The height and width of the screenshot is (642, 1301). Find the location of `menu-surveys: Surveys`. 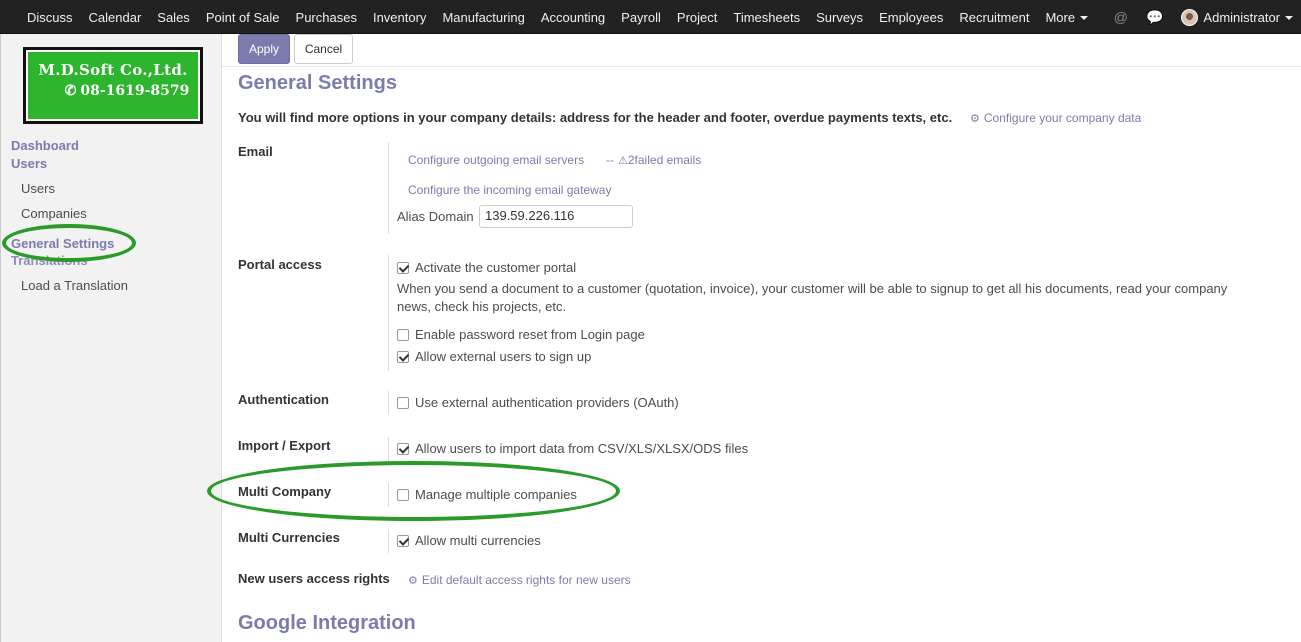

menu-surveys: Surveys is located at coordinates (839, 17).